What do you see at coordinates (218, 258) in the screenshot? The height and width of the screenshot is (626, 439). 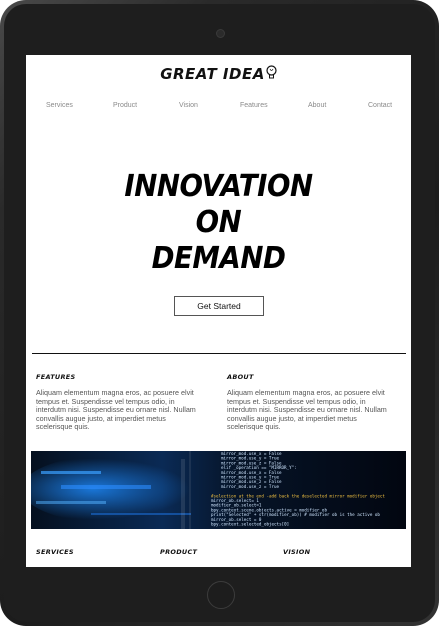 I see `hero-line: DEMAND` at bounding box center [218, 258].